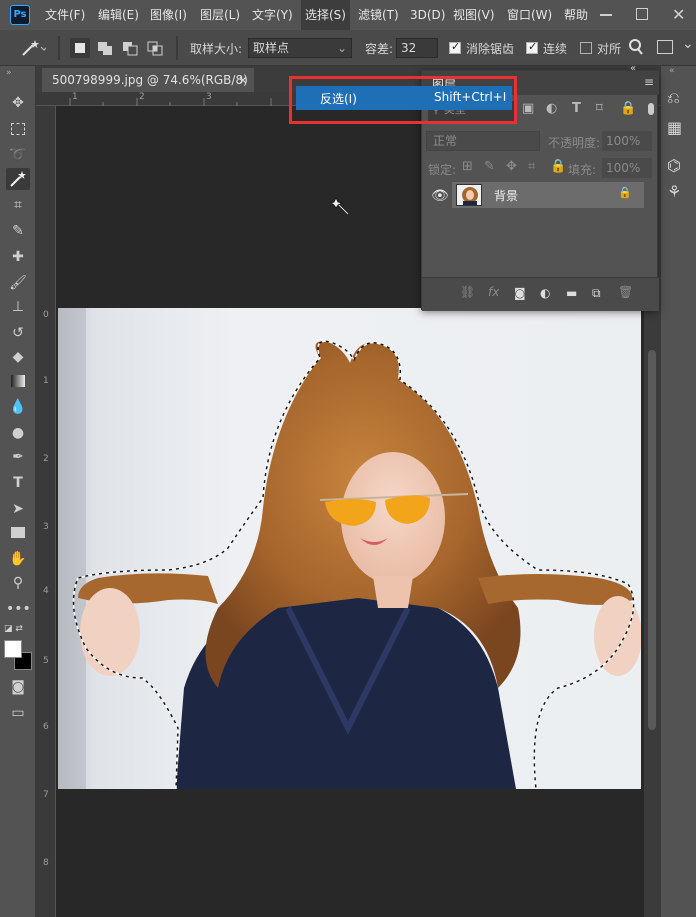  Describe the element at coordinates (13, 649) in the screenshot. I see `foreground-color-swatch` at that location.